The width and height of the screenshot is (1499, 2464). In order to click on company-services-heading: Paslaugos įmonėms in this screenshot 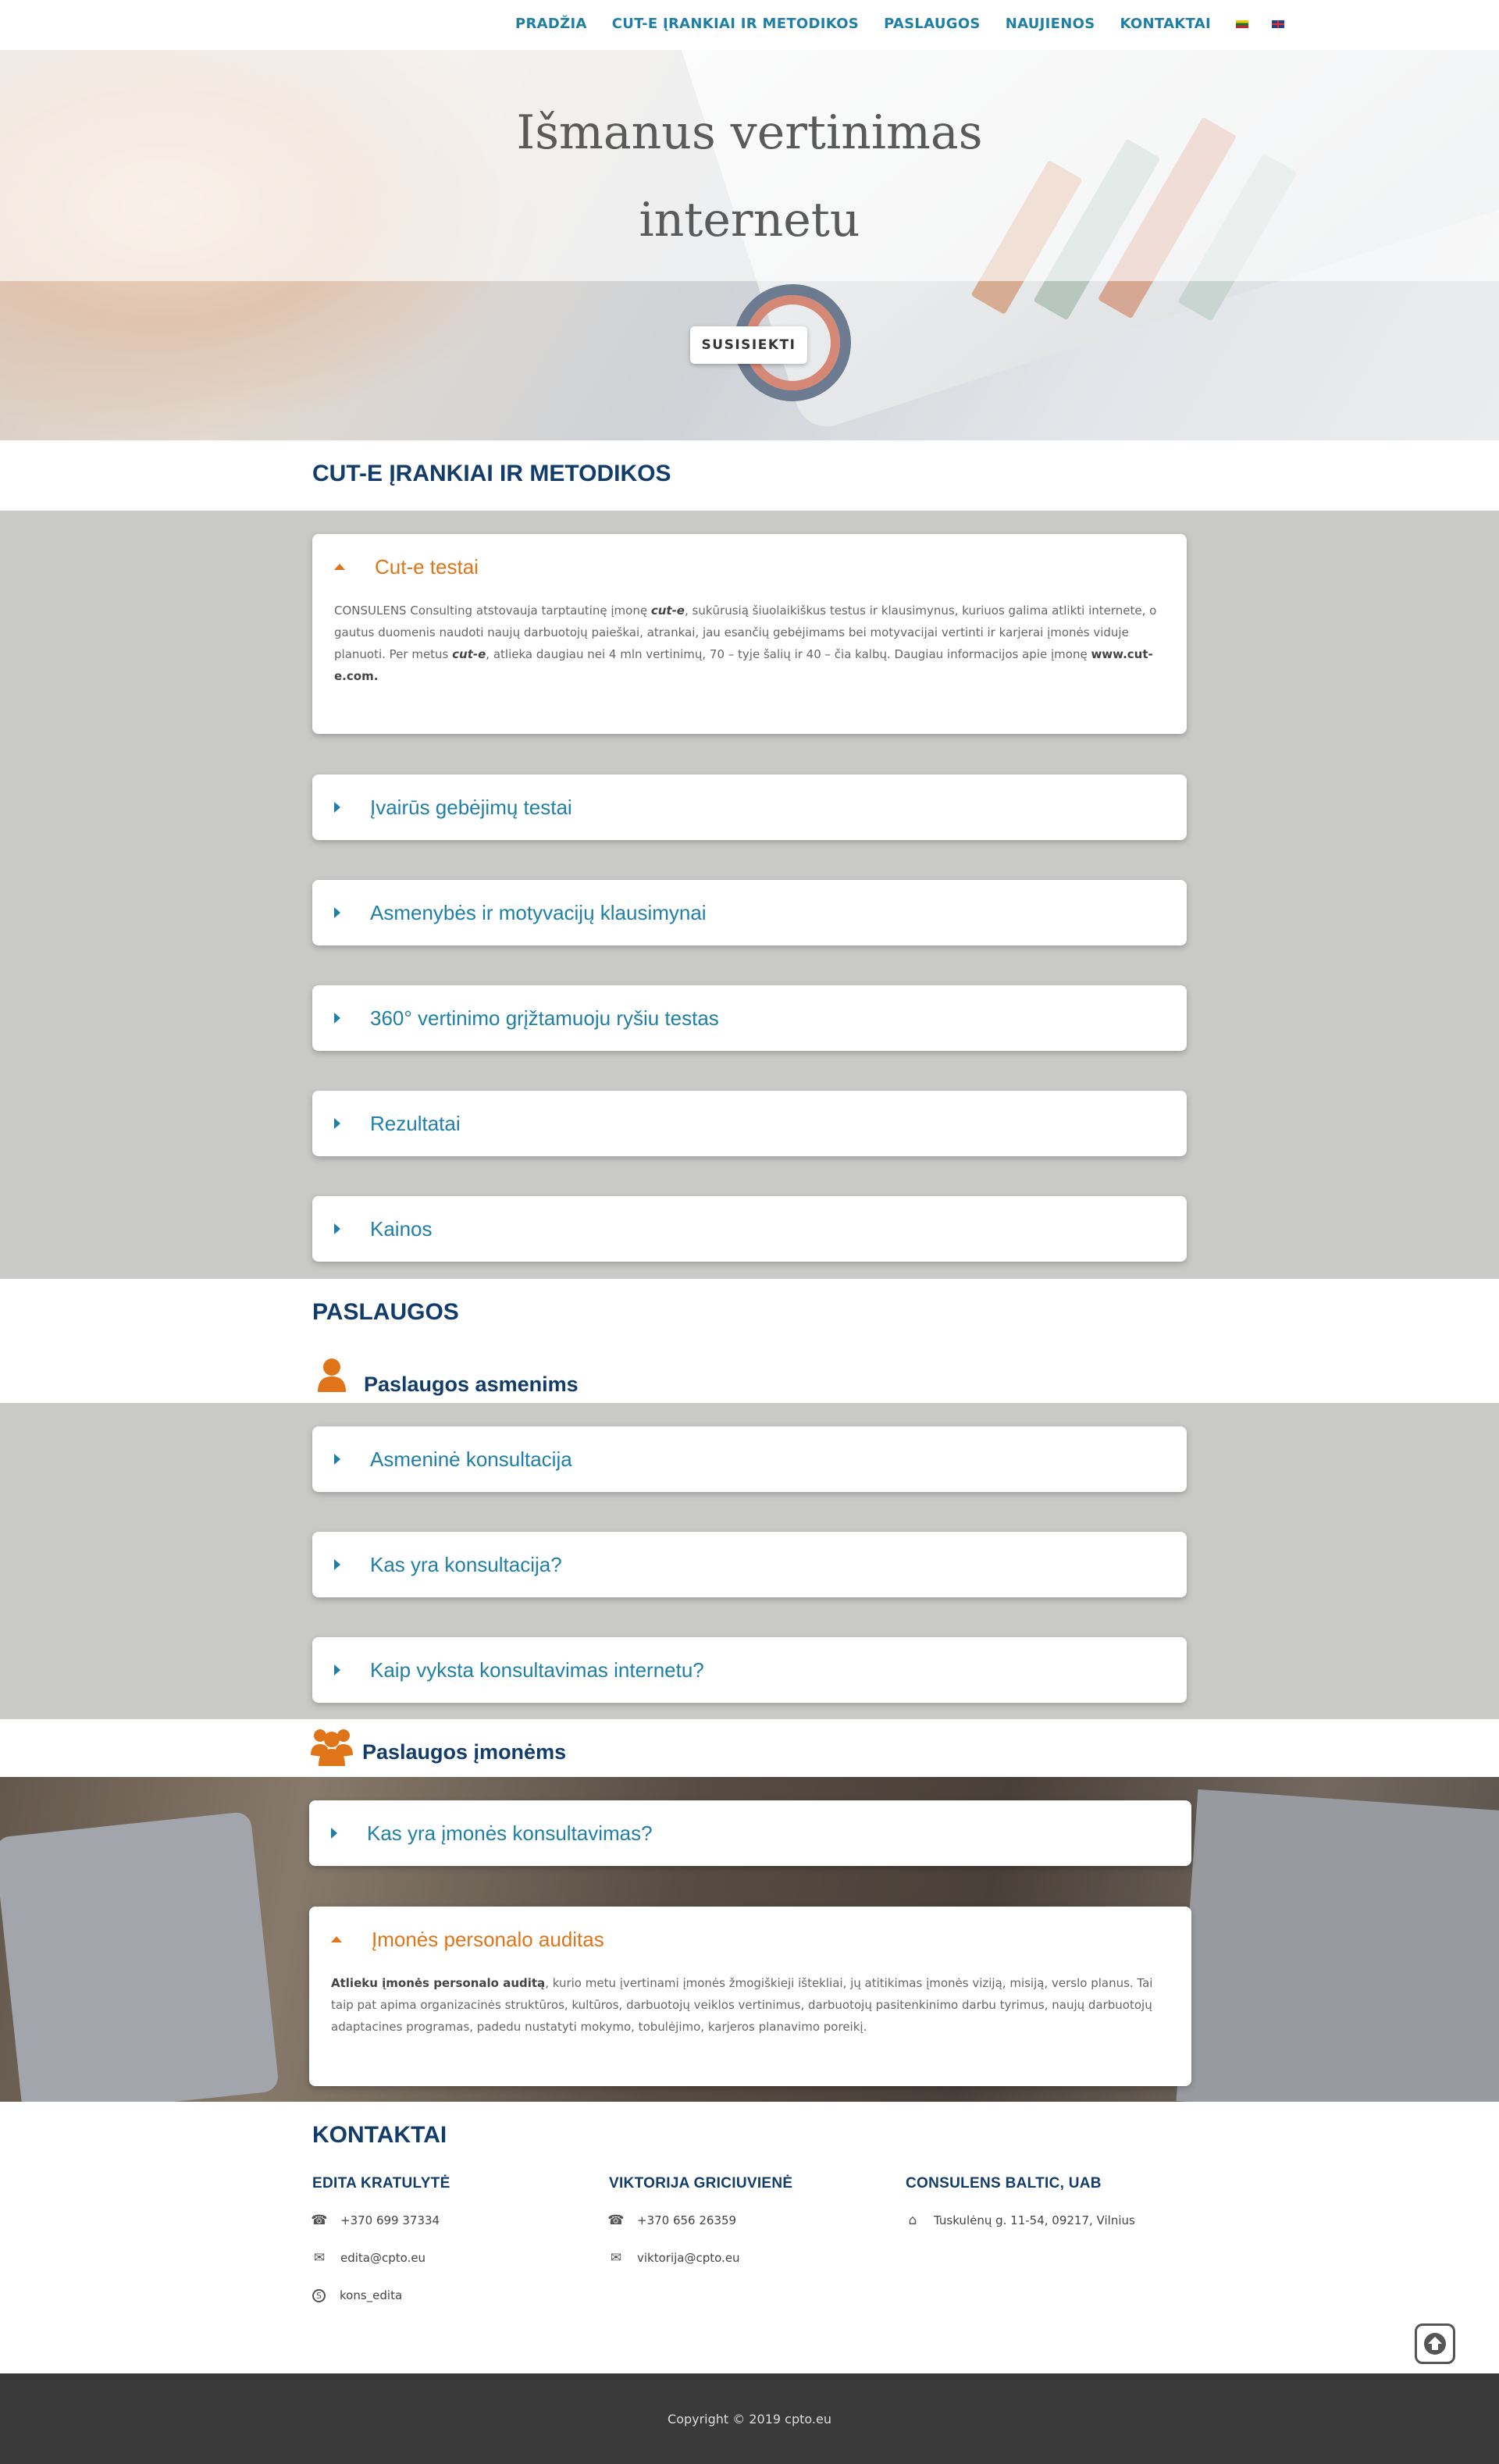, I will do `click(438, 1745)`.